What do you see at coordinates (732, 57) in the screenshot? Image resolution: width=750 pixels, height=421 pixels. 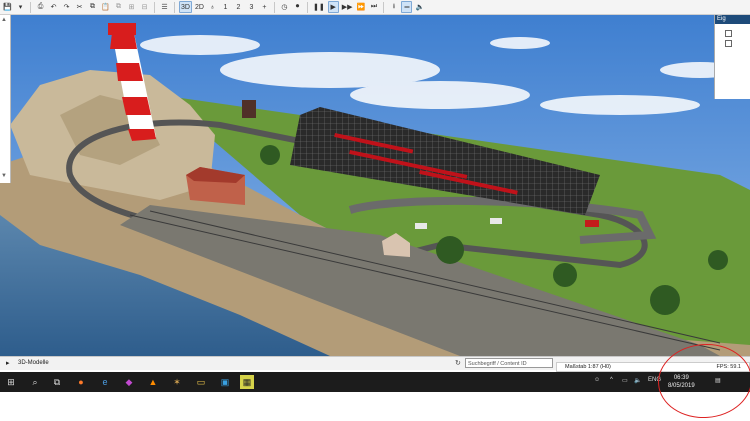 I see `properties-panel: Eig` at bounding box center [732, 57].